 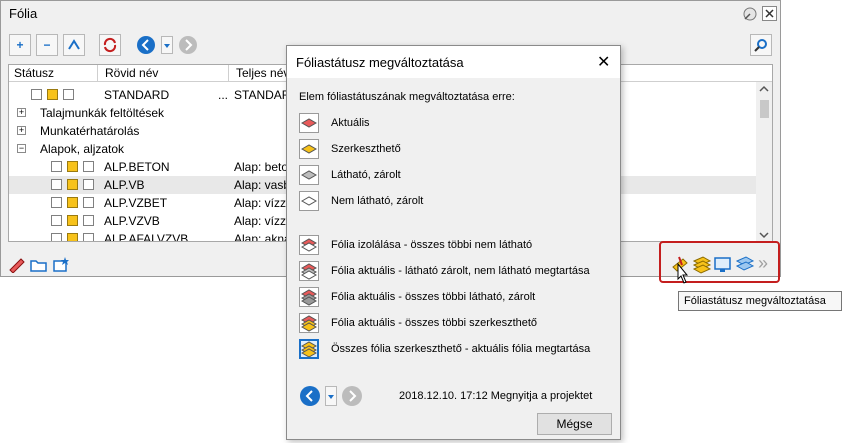 I want to click on dialog-titlebar: Fóliastátusz megváltoztatása ✕, so click(x=453, y=62).